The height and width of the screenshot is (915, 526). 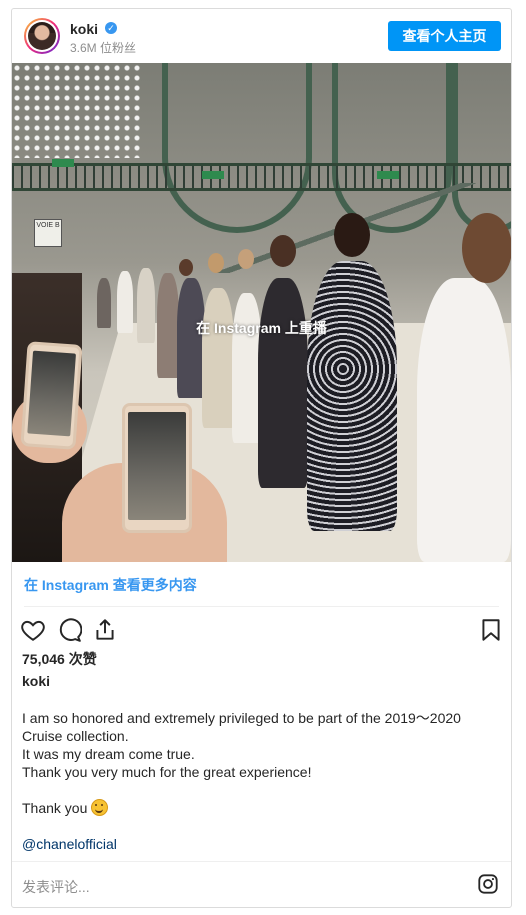 What do you see at coordinates (100, 807) in the screenshot?
I see `smile-emoji-icon` at bounding box center [100, 807].